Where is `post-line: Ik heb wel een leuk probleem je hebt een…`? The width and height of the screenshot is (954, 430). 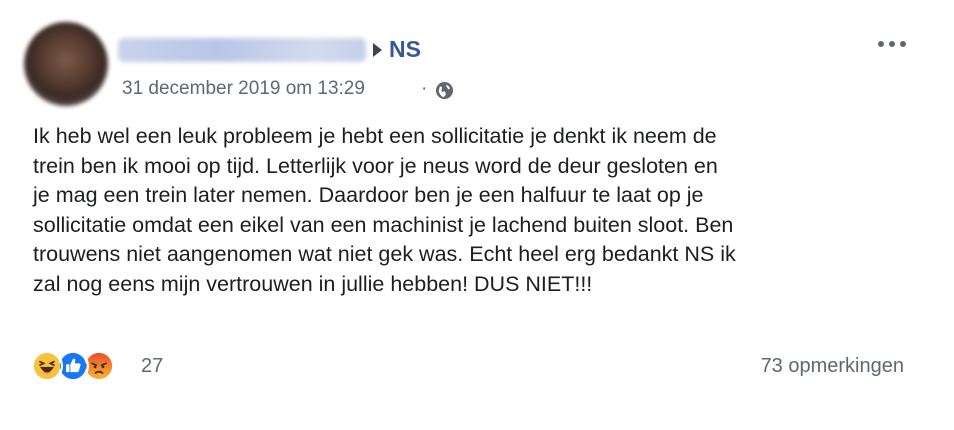 post-line: Ik heb wel een leuk probleem je hebt een… is located at coordinates (375, 136).